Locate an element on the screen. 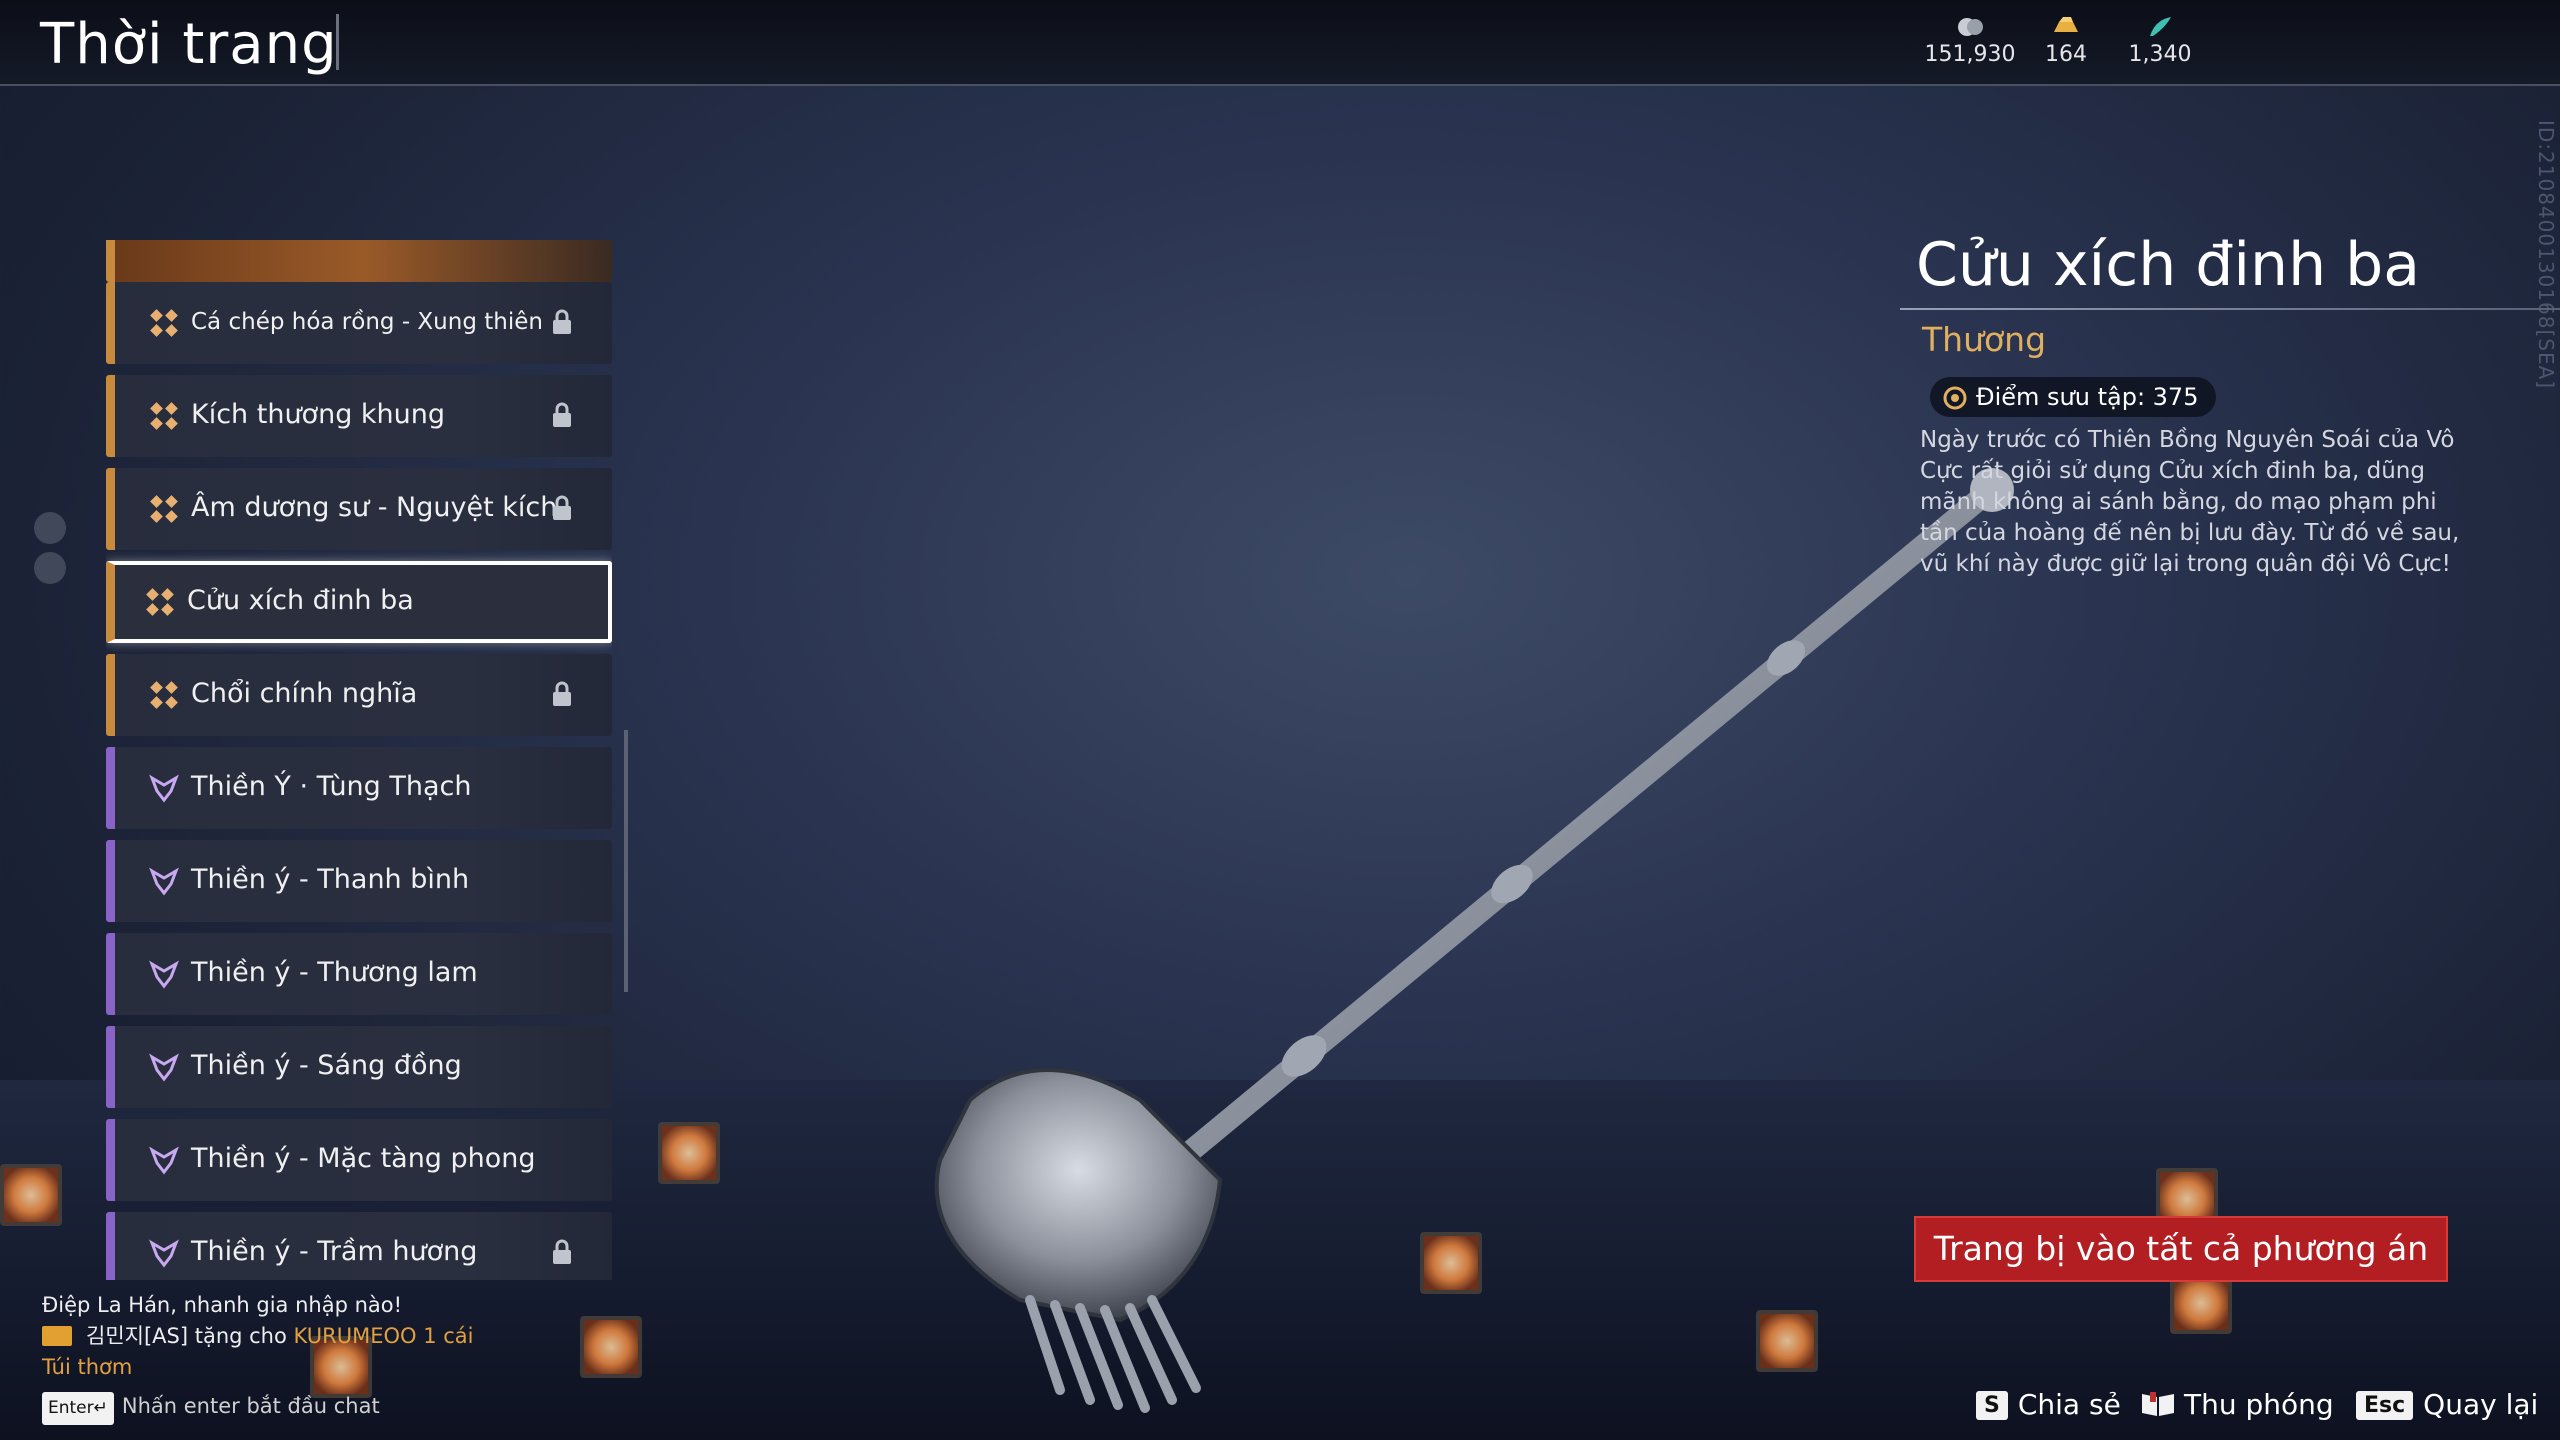 Image resolution: width=2560 pixels, height=1440 pixels. list-item-label: Thiền ý - Thương lam is located at coordinates (334, 972).